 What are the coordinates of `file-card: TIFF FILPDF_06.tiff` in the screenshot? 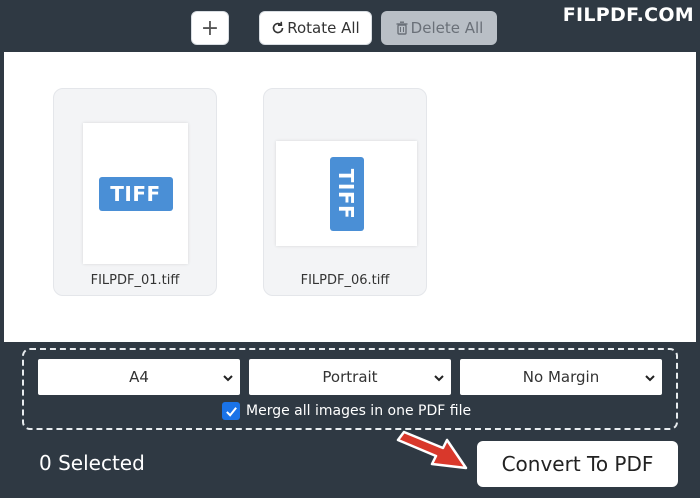 It's located at (345, 192).